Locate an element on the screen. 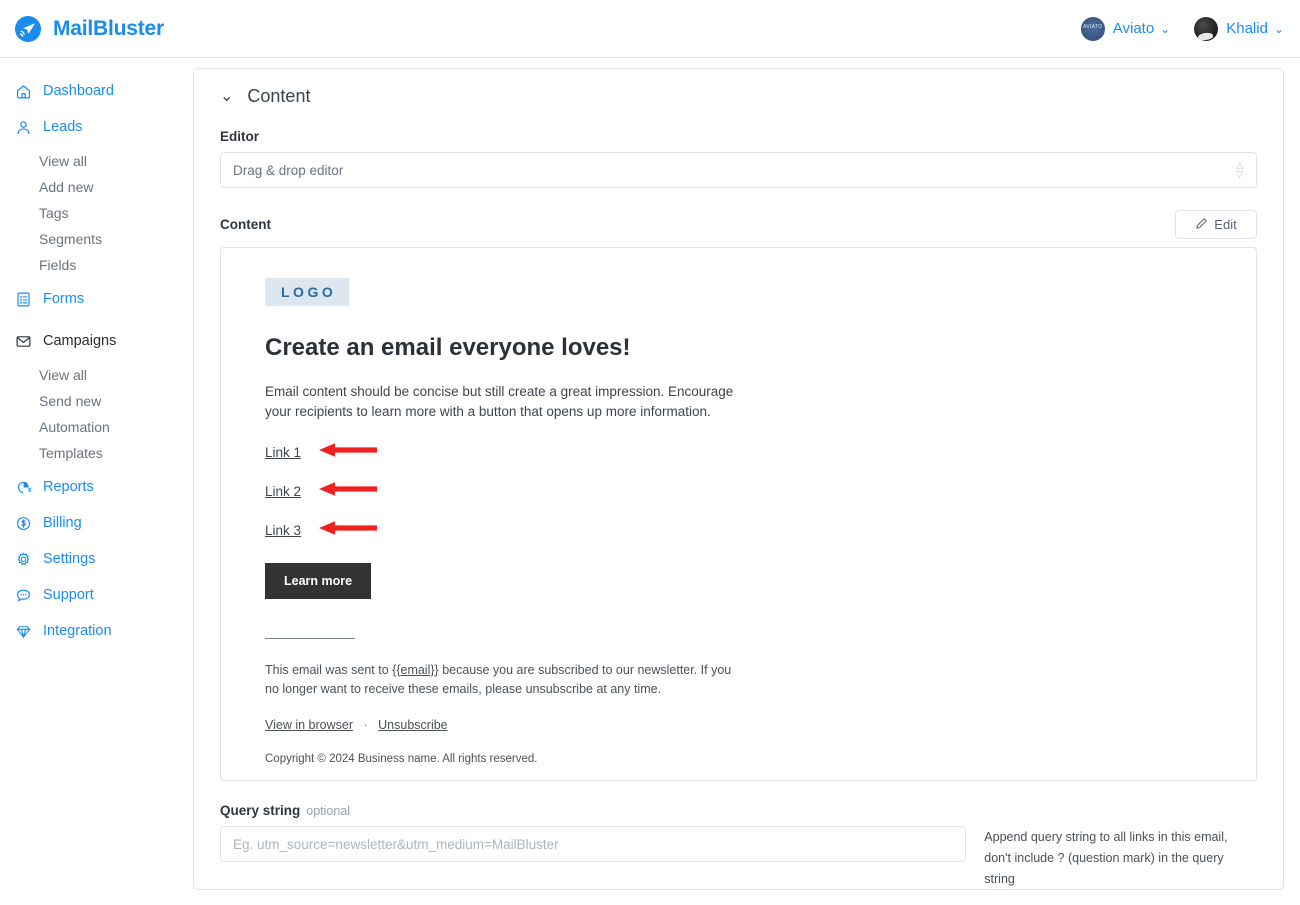 The width and height of the screenshot is (1300, 905). brand-logo: MailBluster is located at coordinates (89, 29).